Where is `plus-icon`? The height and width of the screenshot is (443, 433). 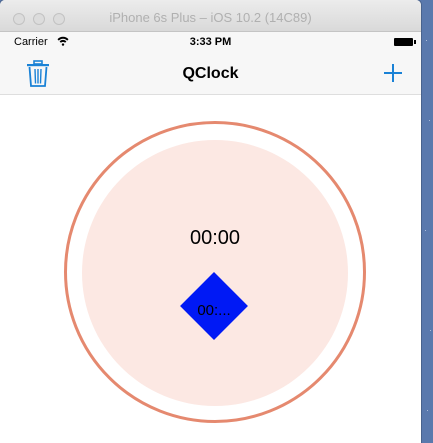 plus-icon is located at coordinates (393, 73).